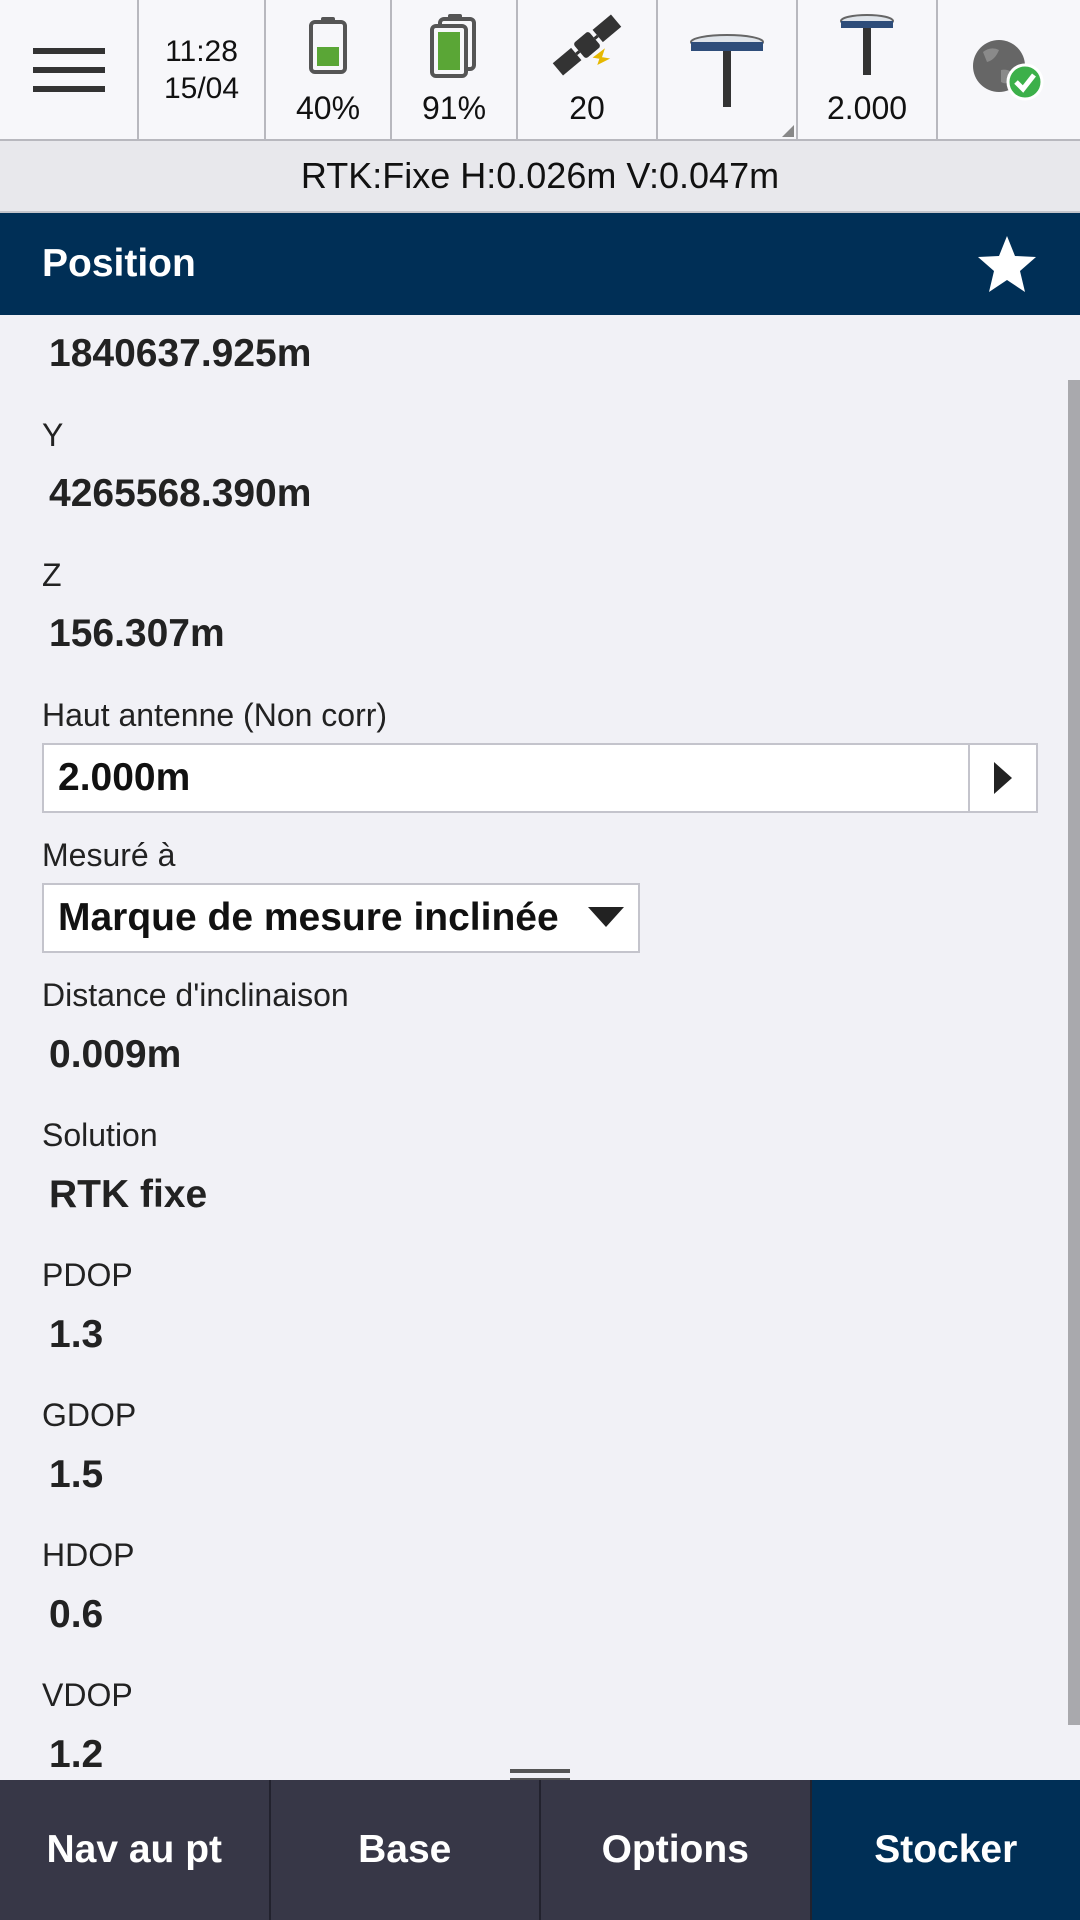 This screenshot has height=1920, width=1080. What do you see at coordinates (945, 1850) in the screenshot?
I see `store-button: Stocker` at bounding box center [945, 1850].